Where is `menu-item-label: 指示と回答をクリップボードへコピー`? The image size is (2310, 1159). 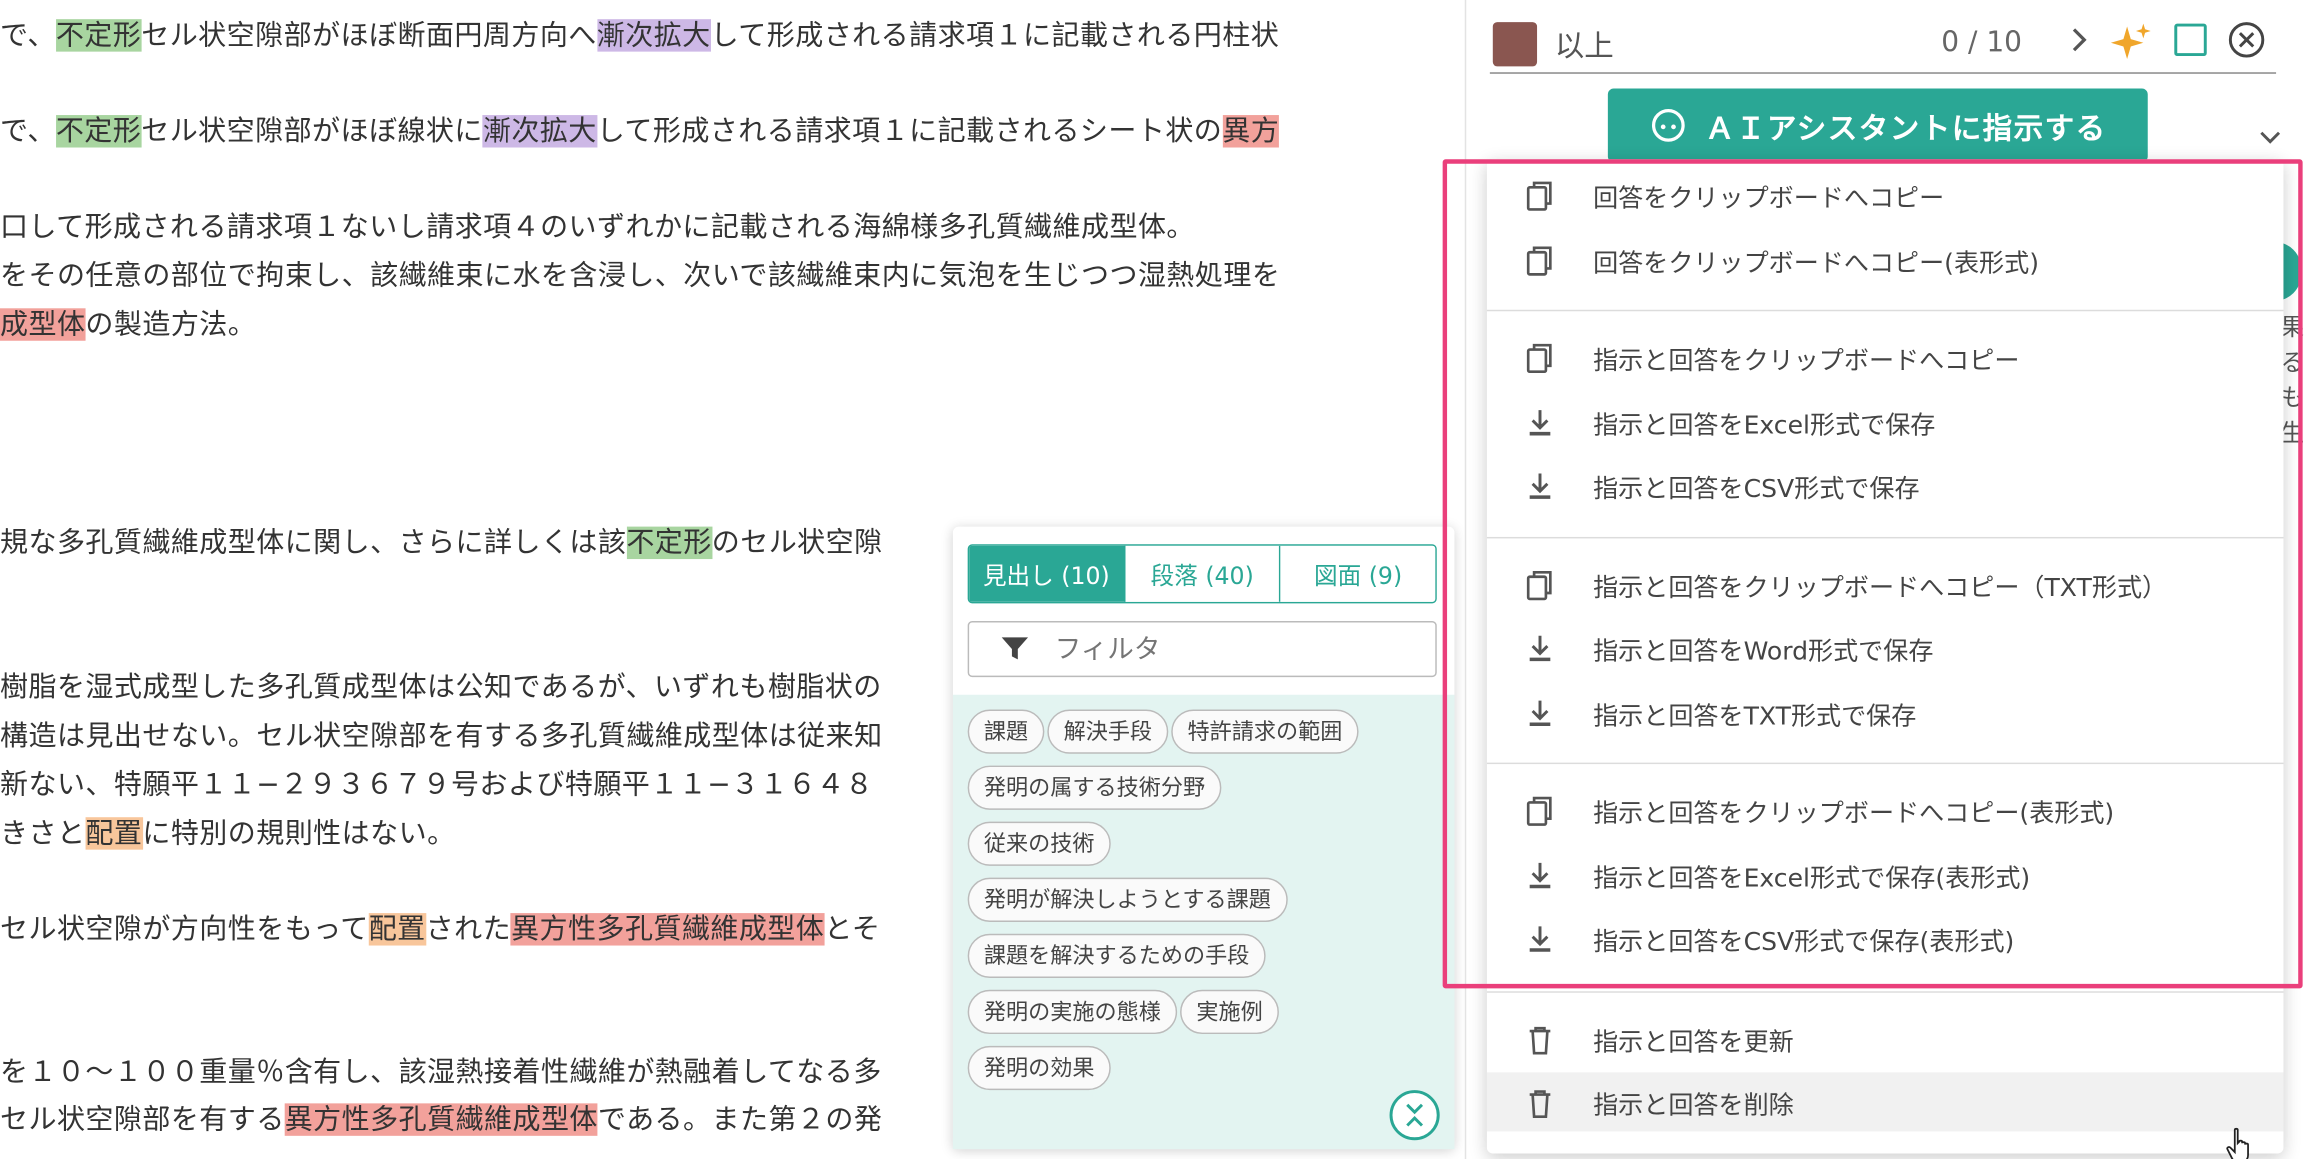
menu-item-label: 指示と回答をクリップボードへコピー is located at coordinates (1806, 361).